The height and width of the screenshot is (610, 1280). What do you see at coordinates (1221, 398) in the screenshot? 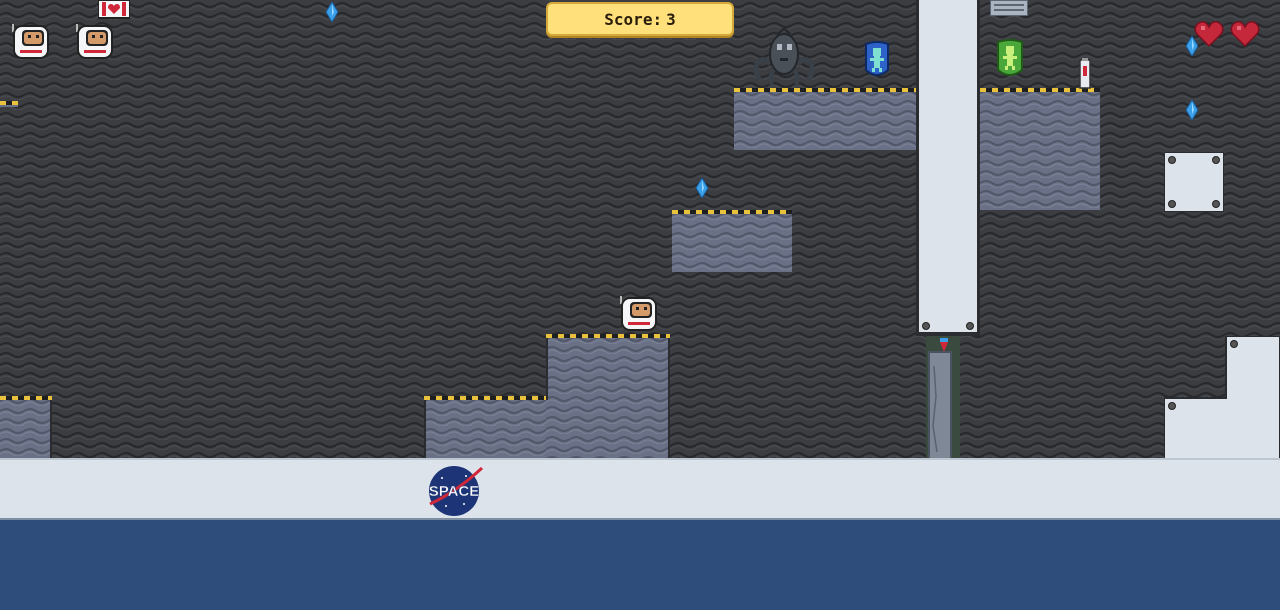
I see `metal-step` at bounding box center [1221, 398].